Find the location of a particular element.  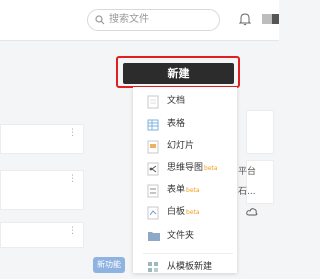

bell-icon is located at coordinates (245, 19).